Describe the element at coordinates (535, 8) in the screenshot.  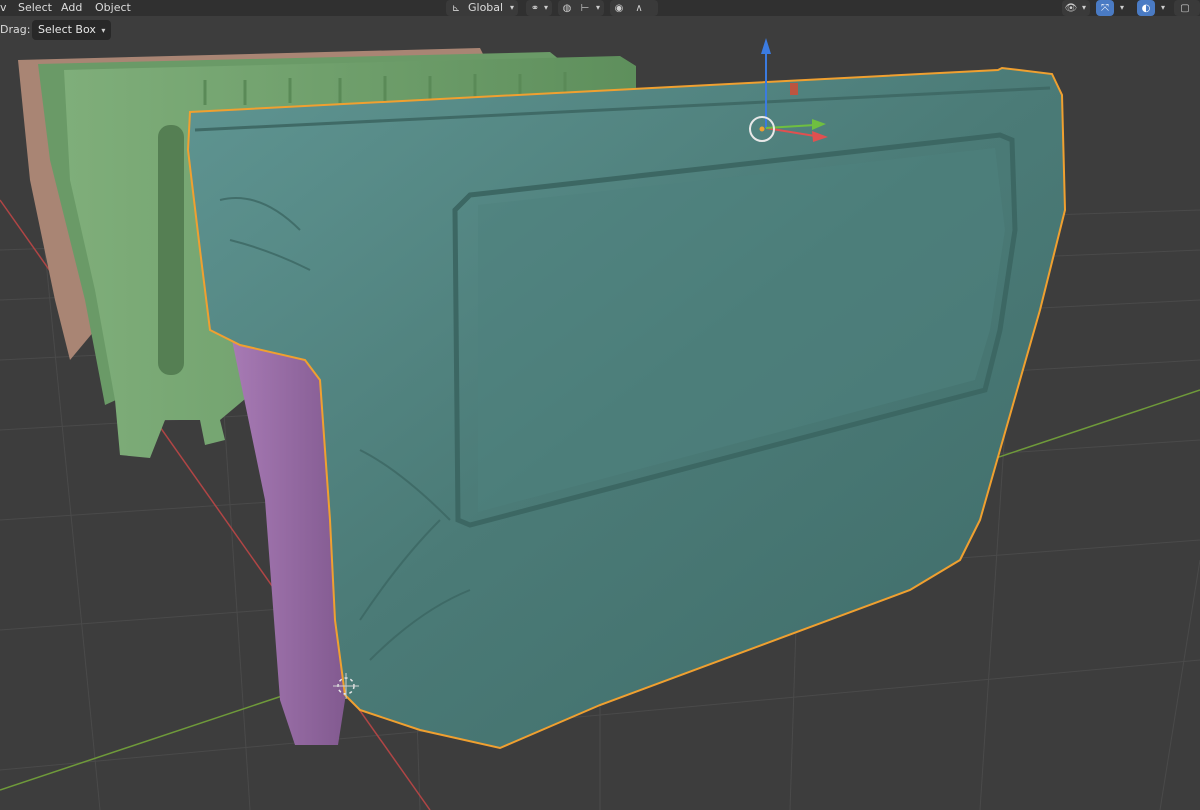
I see `pivot-icon: ⚭` at that location.